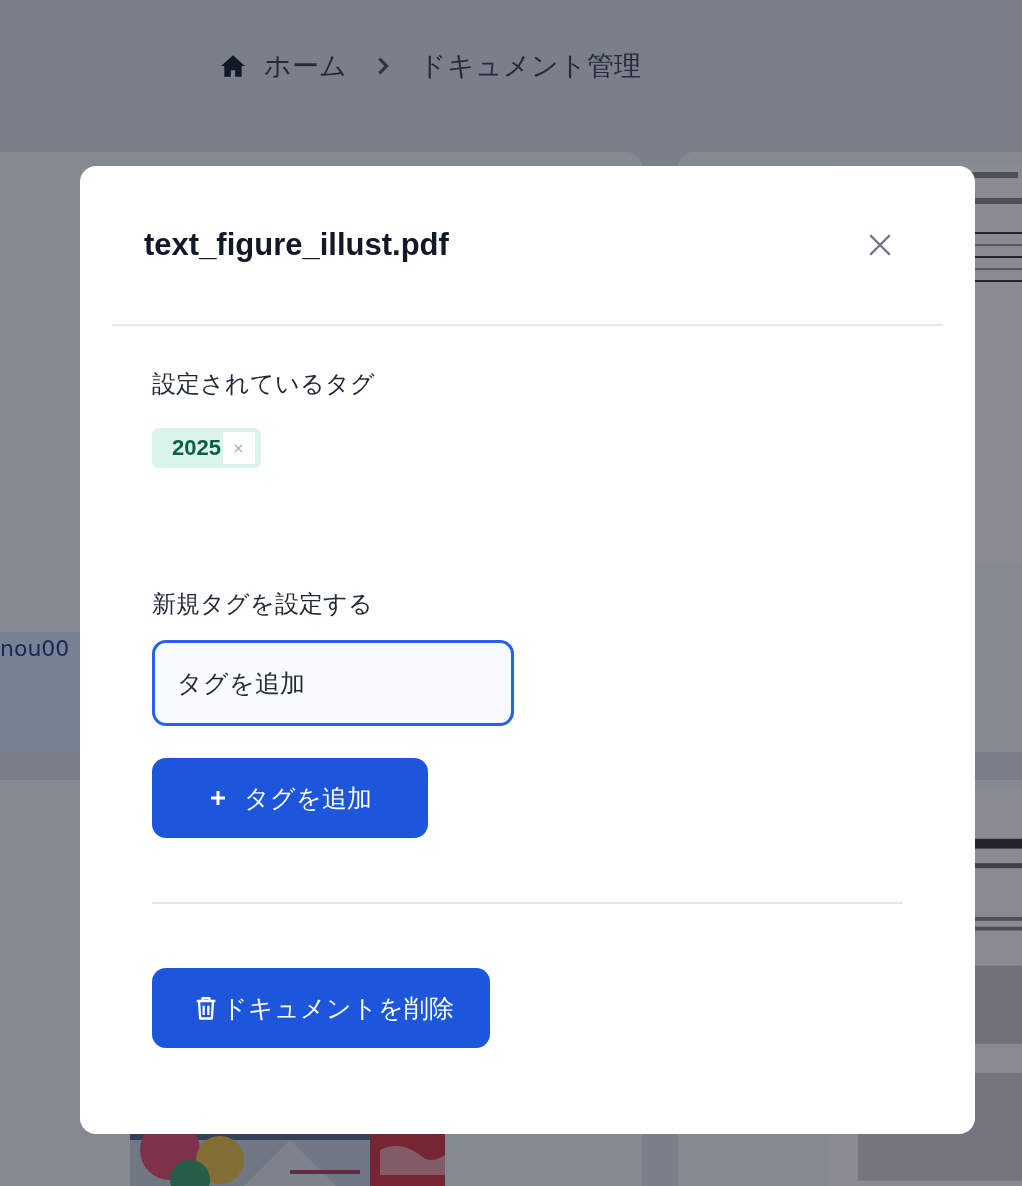  Describe the element at coordinates (296, 245) in the screenshot. I see `dialog-title: text_figure_illust.pdf` at that location.